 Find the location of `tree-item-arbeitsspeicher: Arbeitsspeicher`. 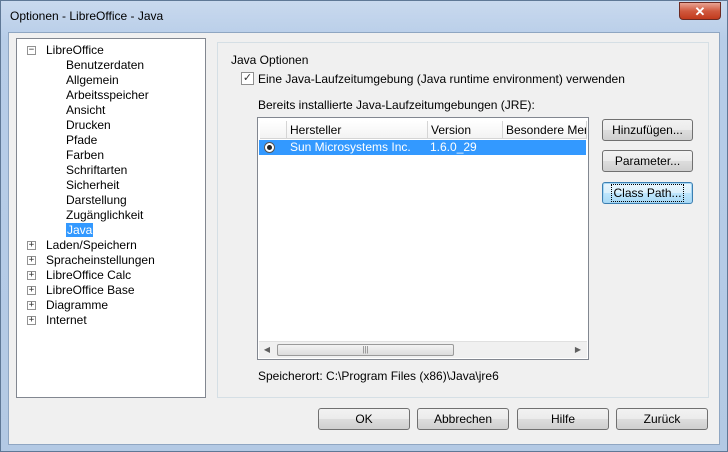

tree-item-arbeitsspeicher: Arbeitsspeicher is located at coordinates (107, 95).